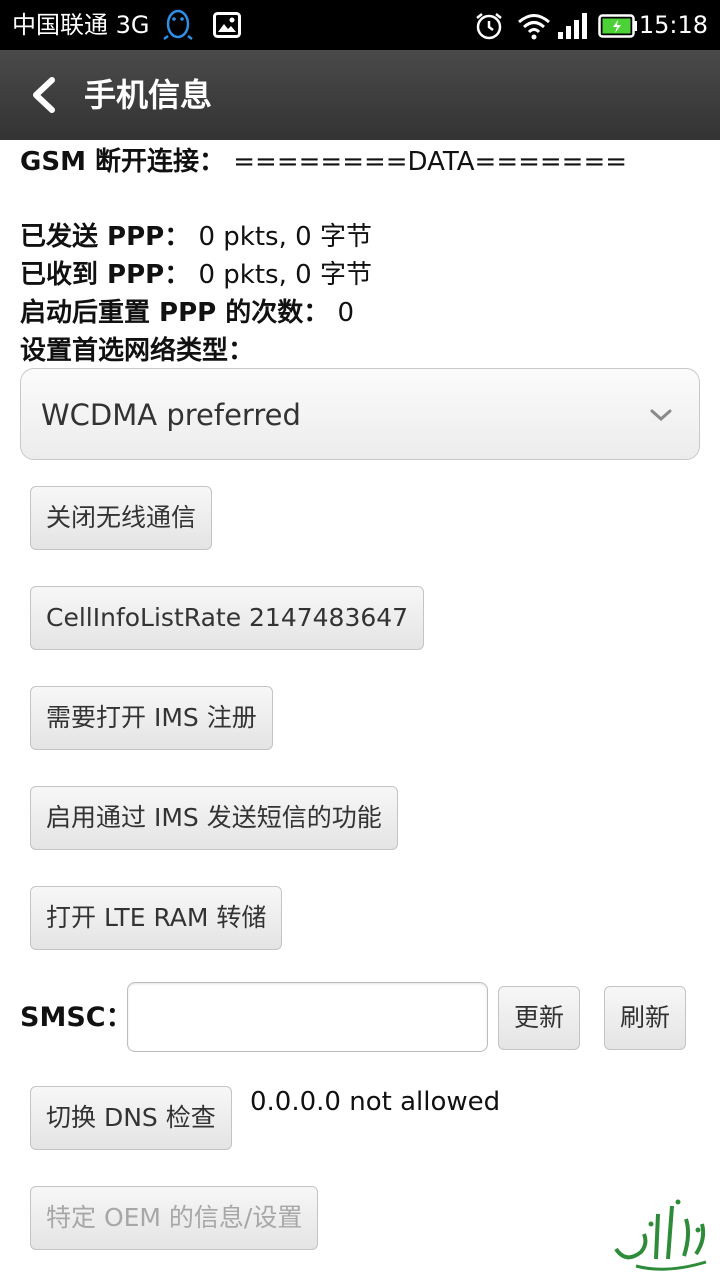 This screenshot has width=720, height=1280. Describe the element at coordinates (661, 1234) in the screenshot. I see `calligraphy-watermark` at that location.